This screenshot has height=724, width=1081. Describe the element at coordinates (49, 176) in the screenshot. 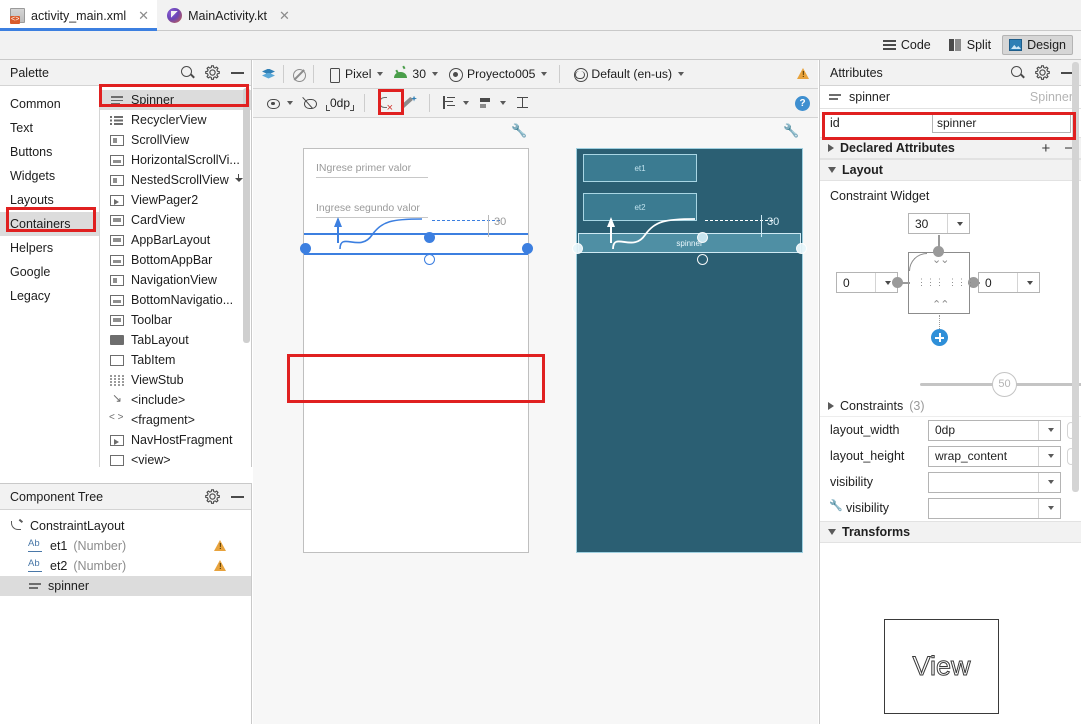

I see `palette-category-widgets: Widgets` at that location.